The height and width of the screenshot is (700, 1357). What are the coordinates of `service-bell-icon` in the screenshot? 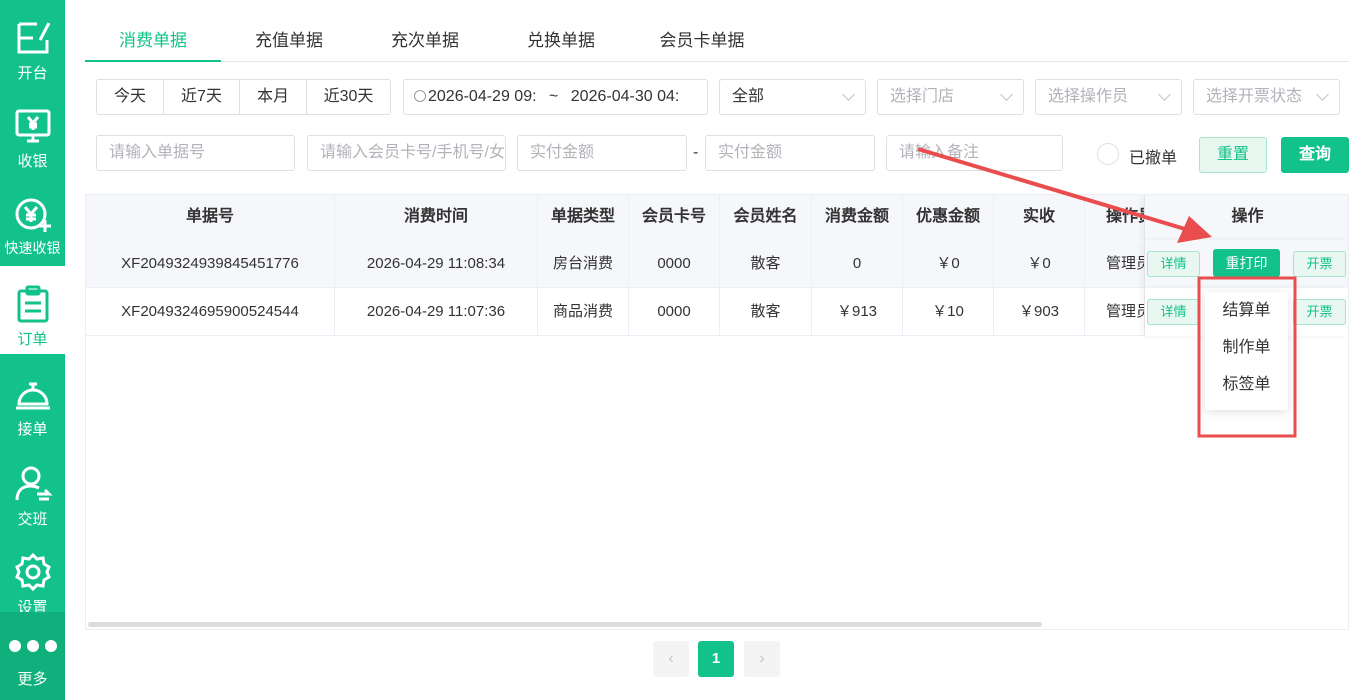 It's located at (32, 396).